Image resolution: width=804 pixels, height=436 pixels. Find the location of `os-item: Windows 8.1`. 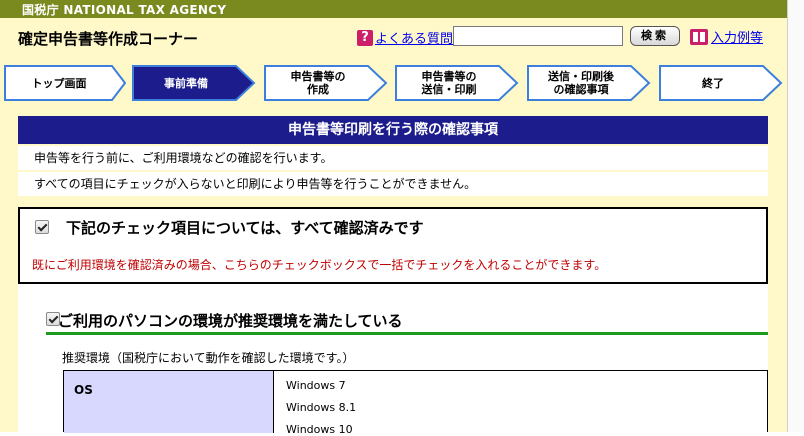

os-item: Windows 8.1 is located at coordinates (321, 407).